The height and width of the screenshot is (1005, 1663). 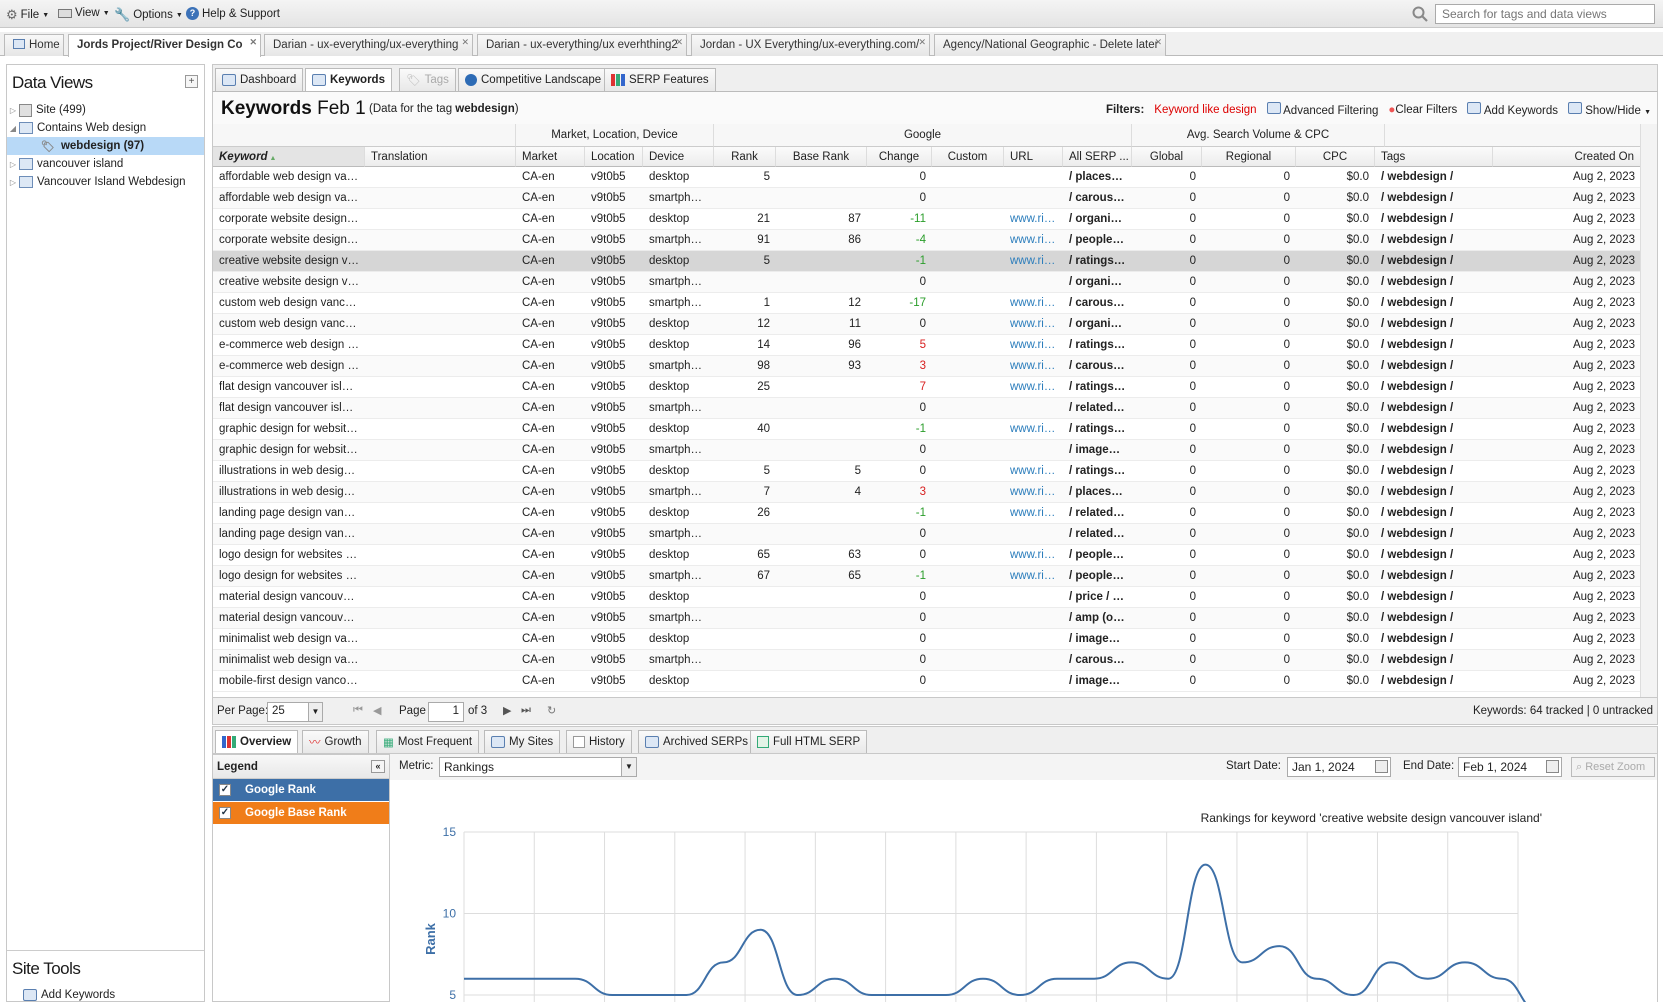 What do you see at coordinates (809, 741) in the screenshot?
I see `tab-full-html-serp: Full HTML SERP` at bounding box center [809, 741].